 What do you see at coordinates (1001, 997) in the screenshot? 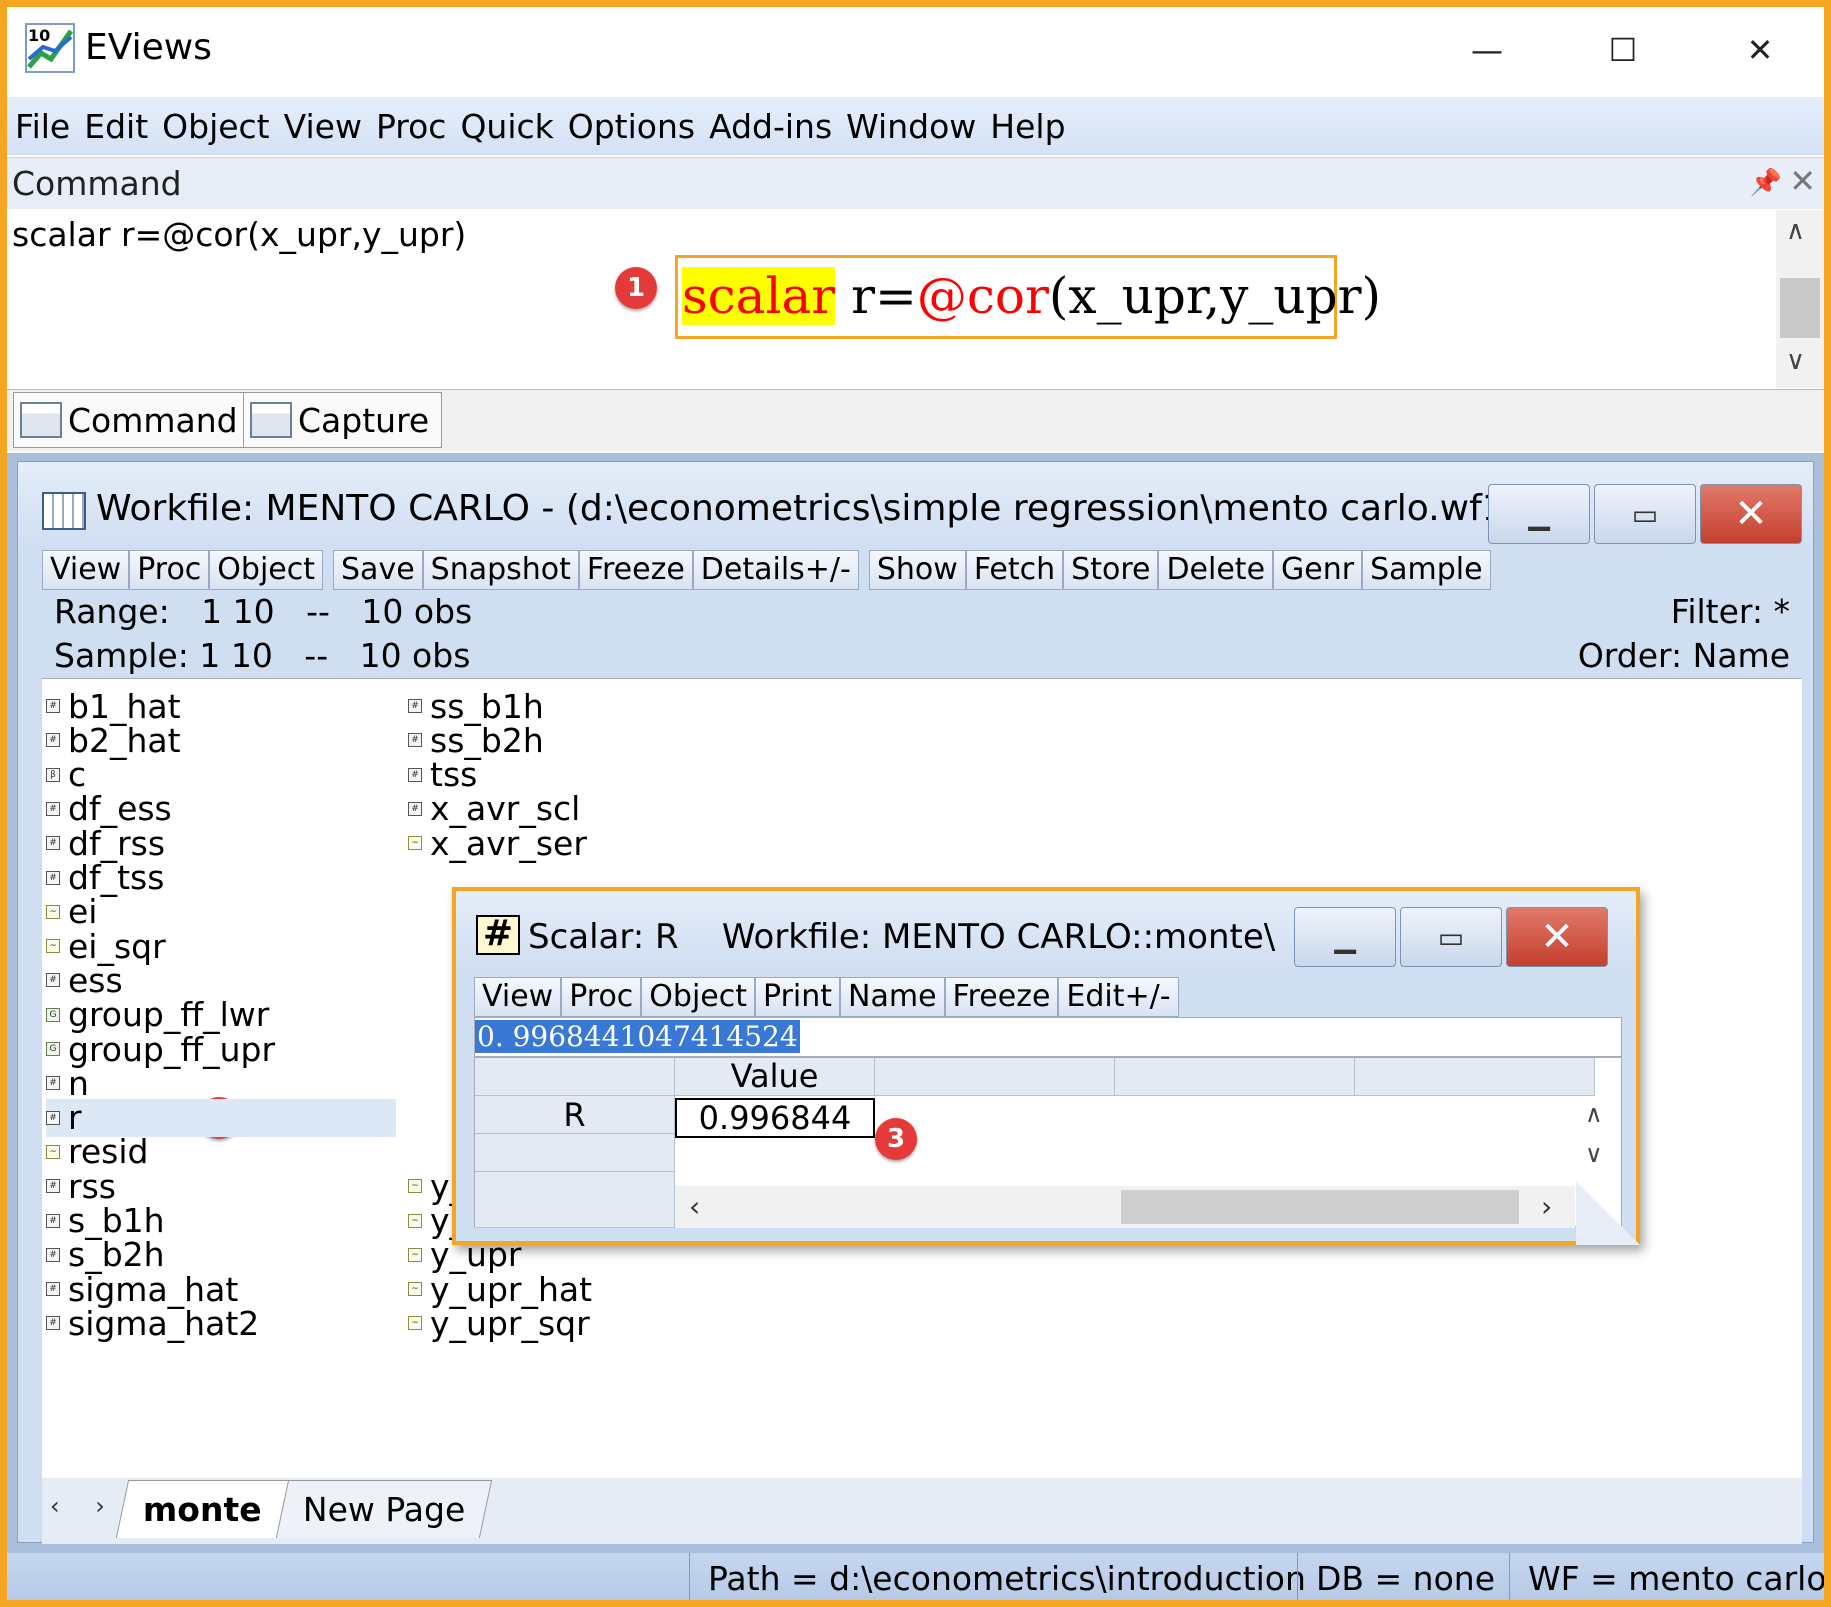
I see `sc-freeze-button: Freeze` at bounding box center [1001, 997].